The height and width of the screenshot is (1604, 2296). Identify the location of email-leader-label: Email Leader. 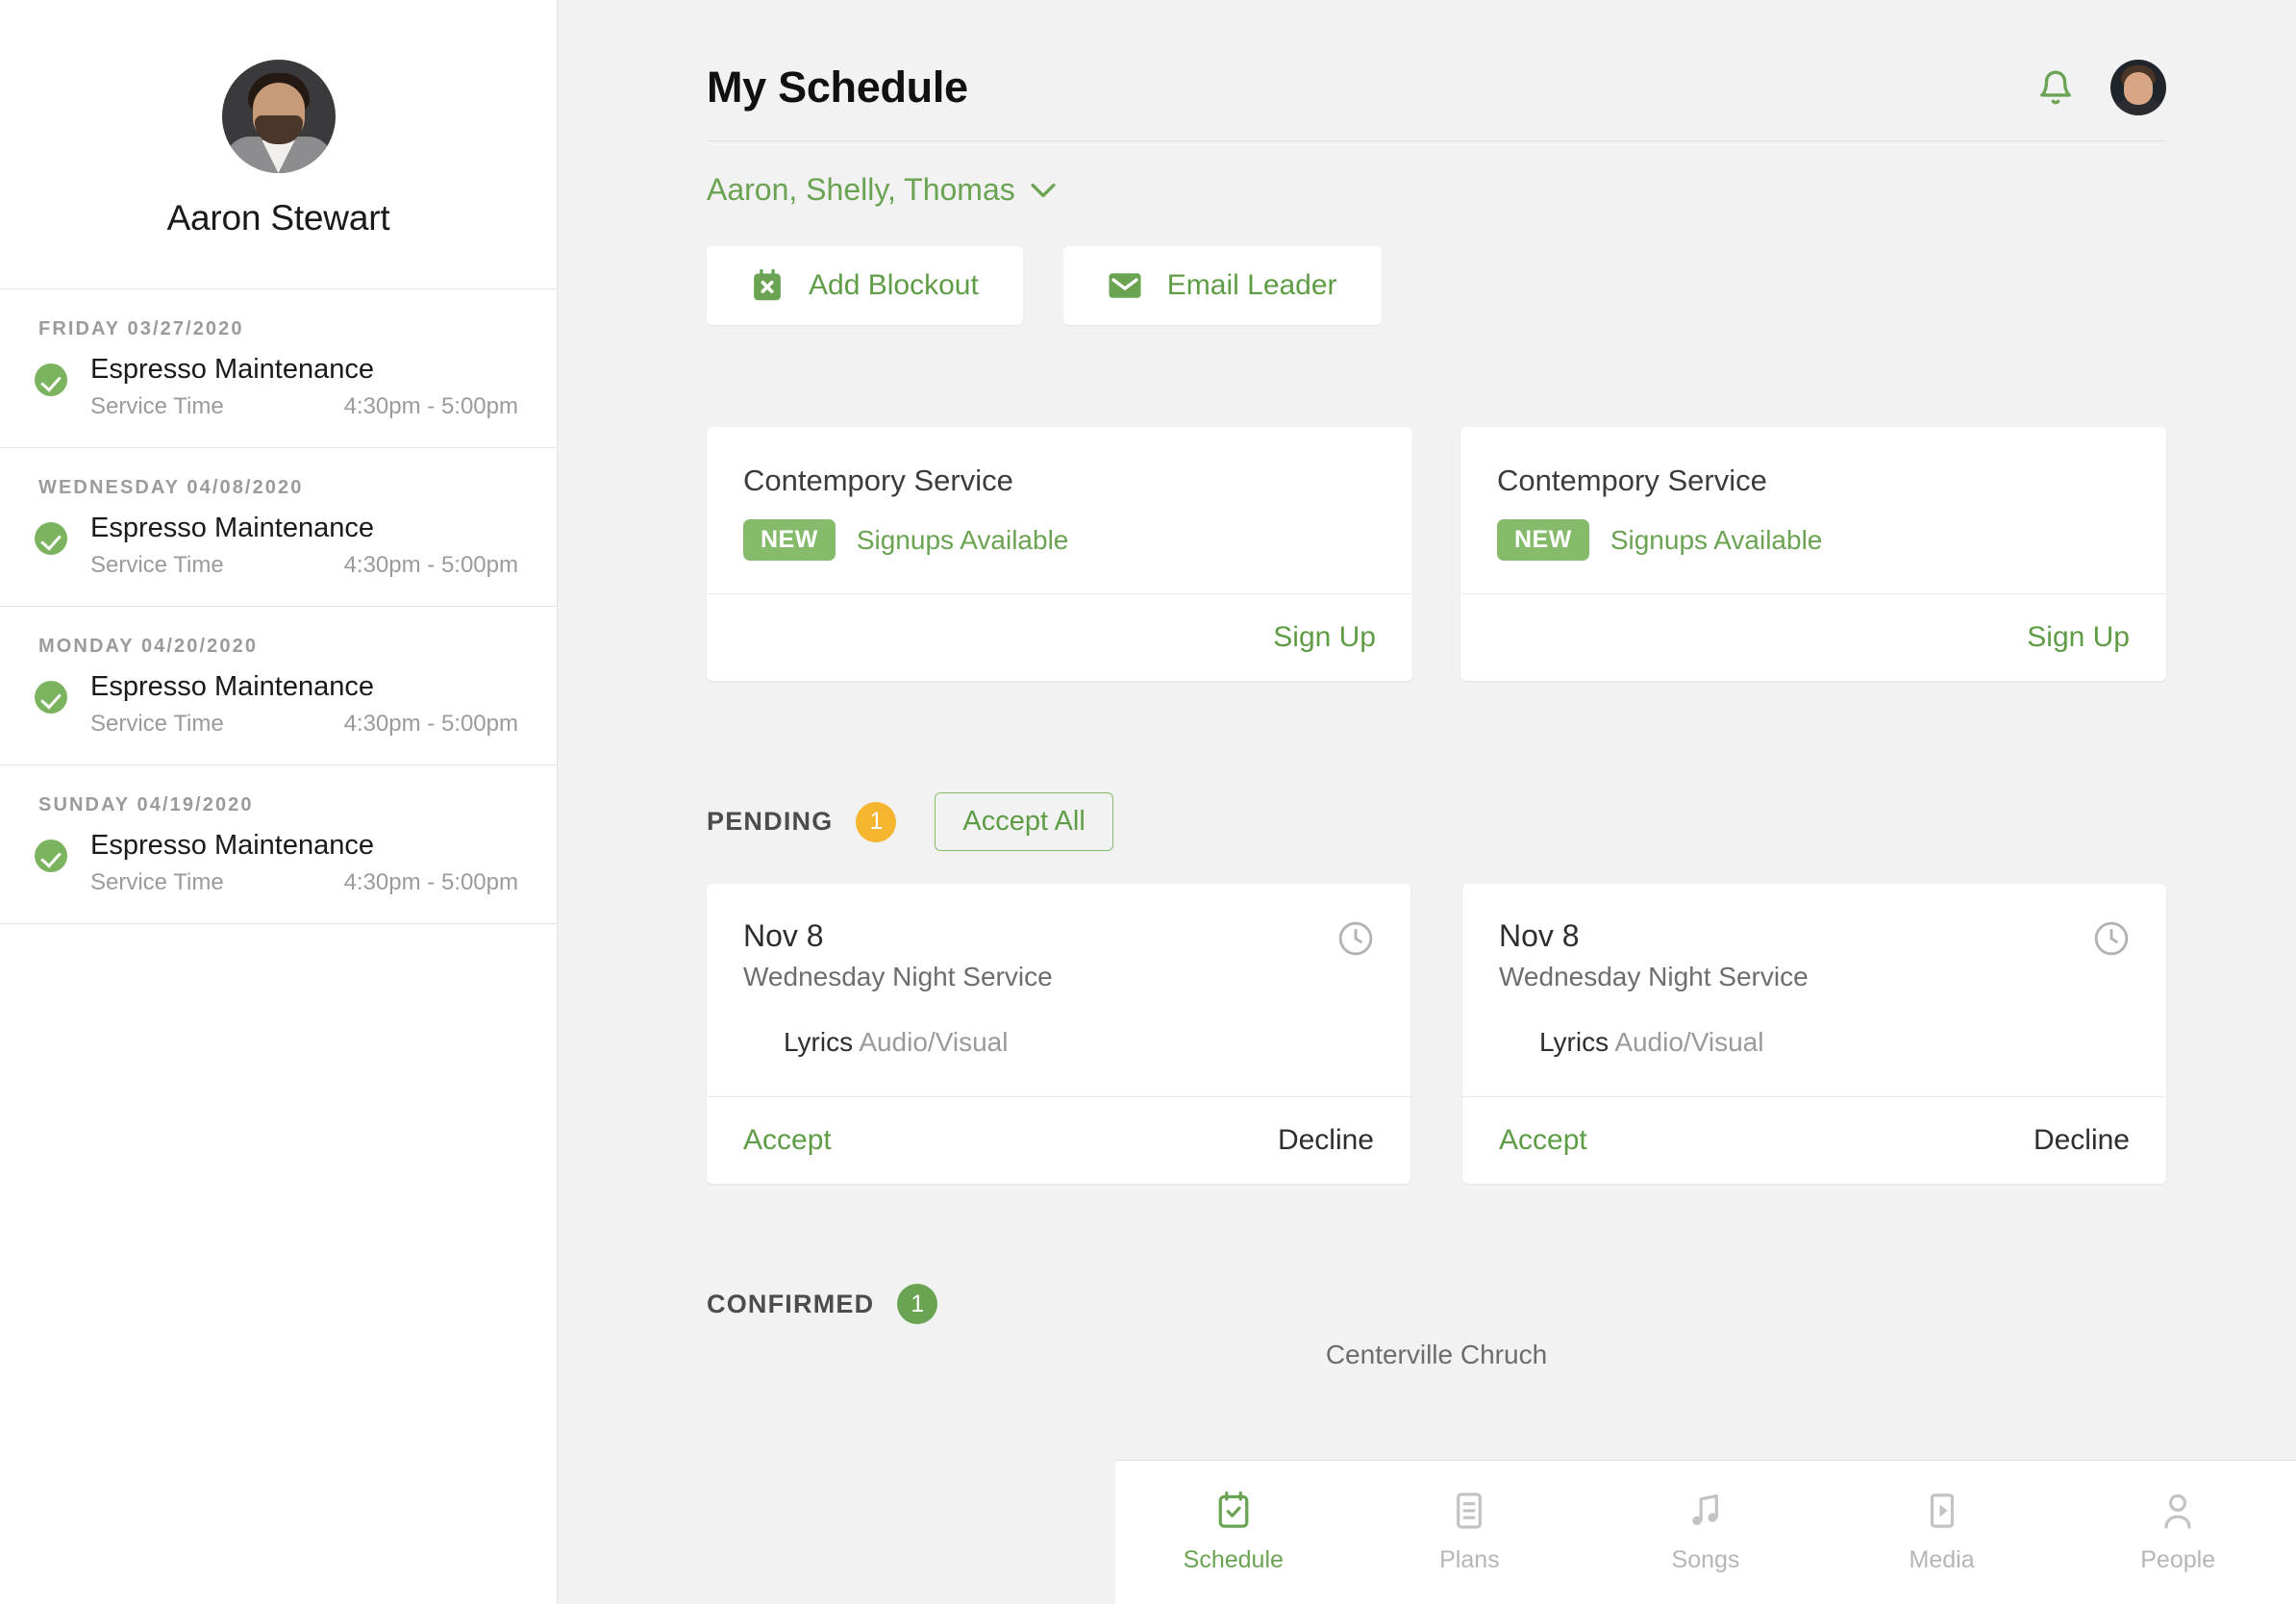
(1251, 285).